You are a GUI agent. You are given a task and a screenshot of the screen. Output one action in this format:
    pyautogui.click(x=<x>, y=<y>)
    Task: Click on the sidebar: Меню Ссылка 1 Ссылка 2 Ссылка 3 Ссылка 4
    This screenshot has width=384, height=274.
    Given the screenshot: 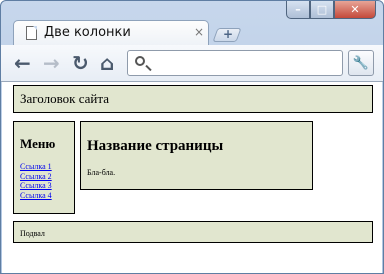 What is the action you would take?
    pyautogui.click(x=44, y=167)
    